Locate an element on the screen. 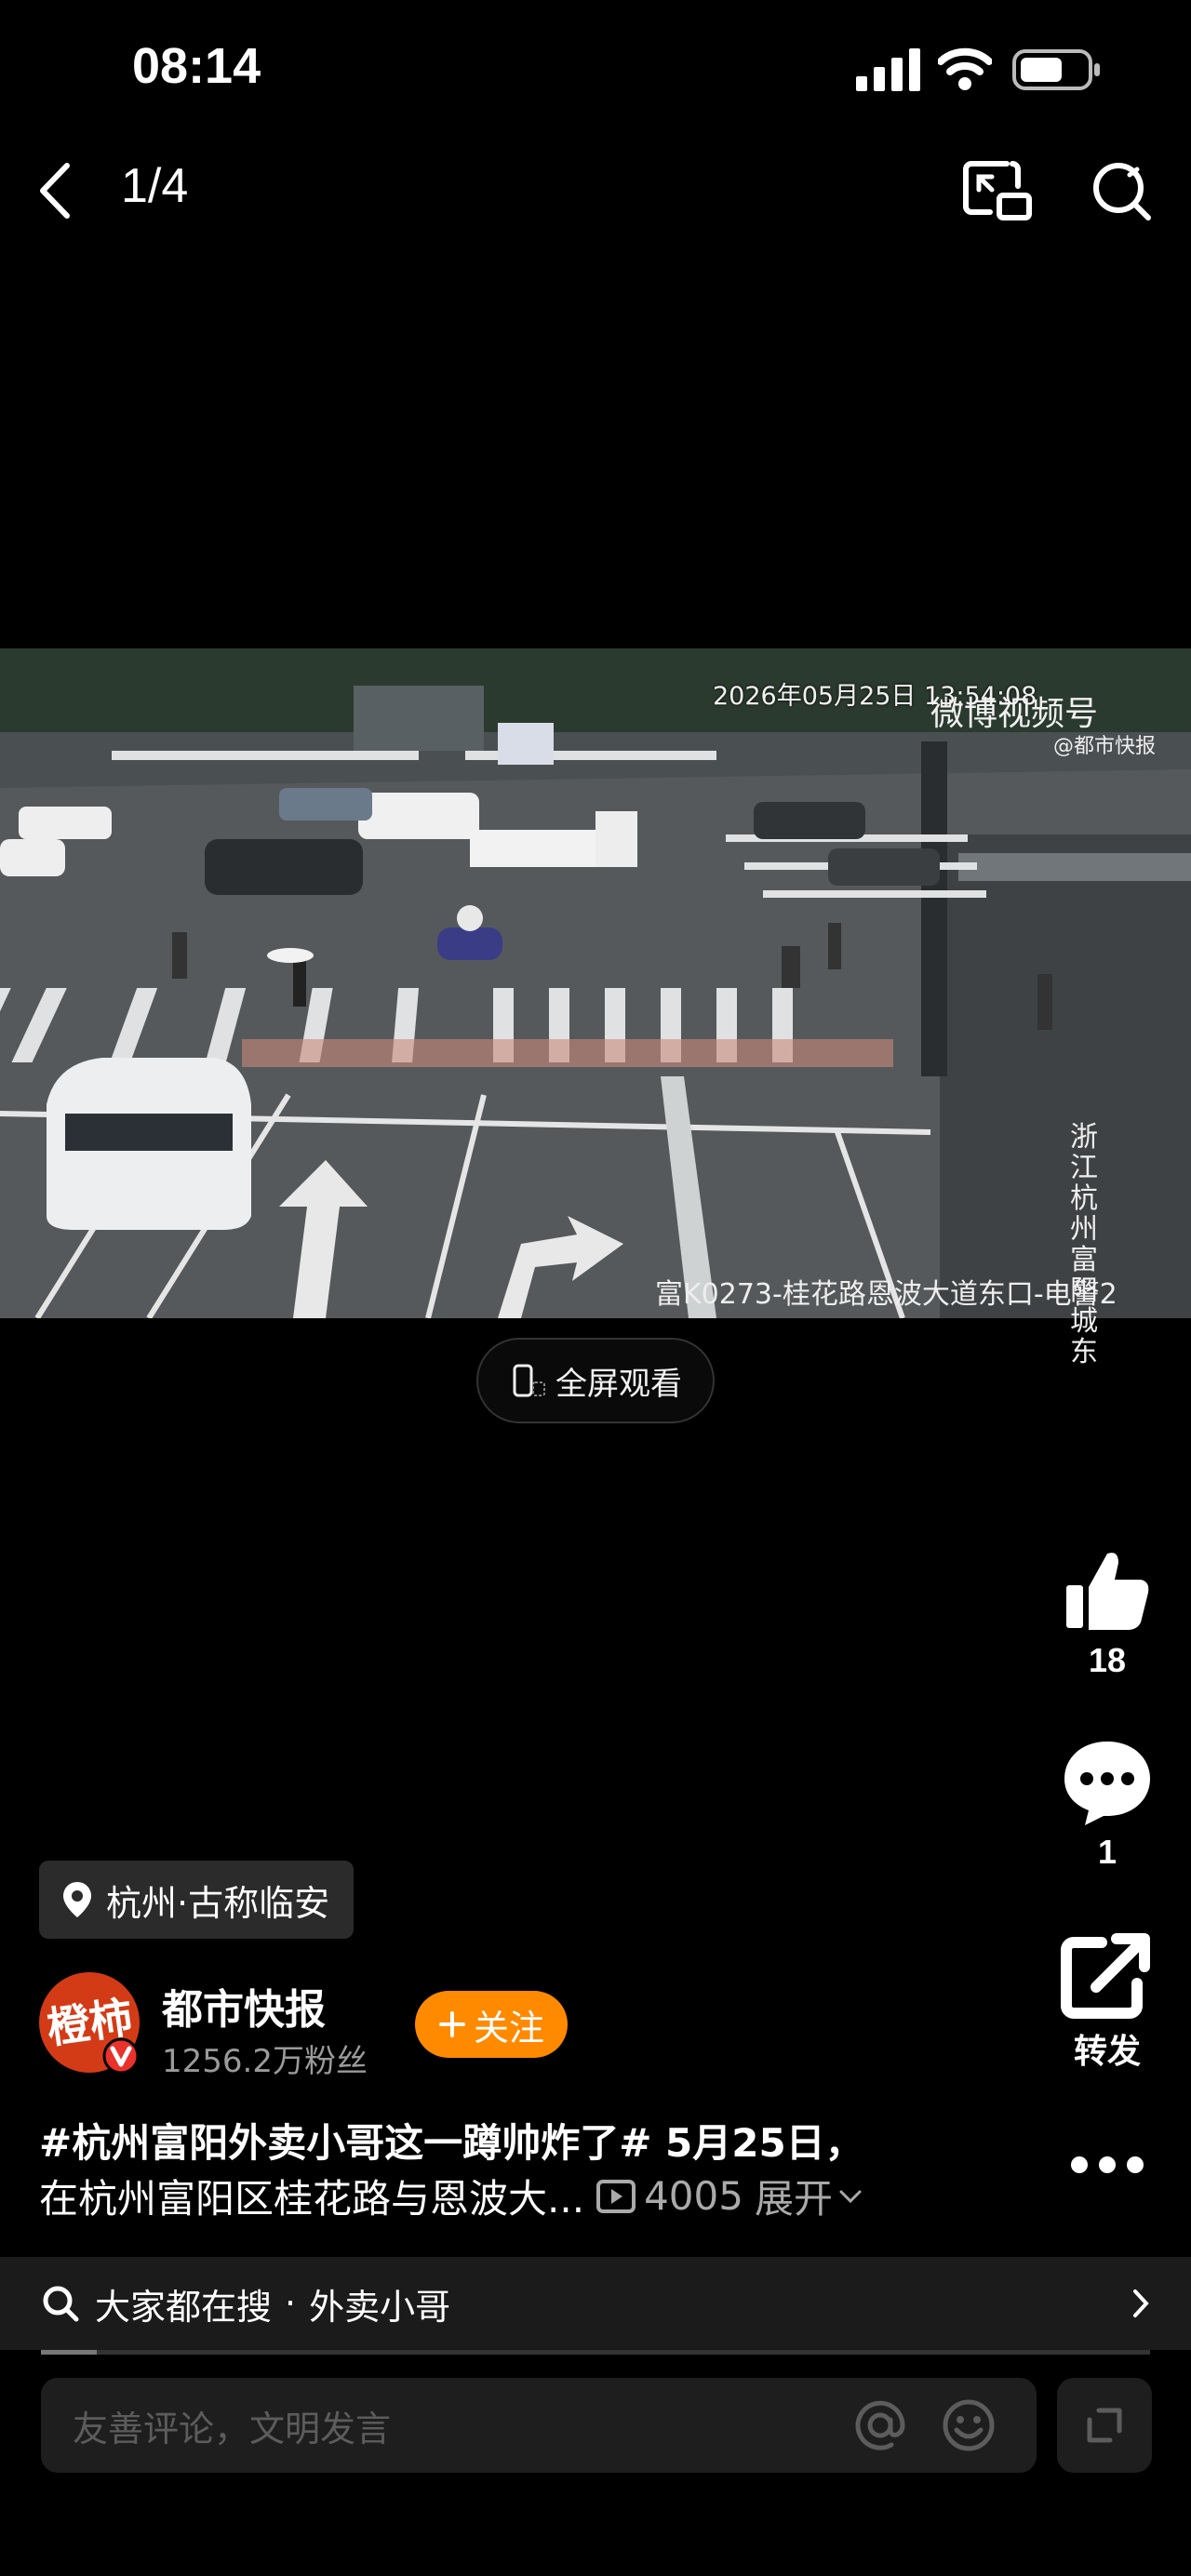 The width and height of the screenshot is (1191, 2576). camera-label: 富K0273-桂花路恩波大道东口-电警2 is located at coordinates (886, 1294).